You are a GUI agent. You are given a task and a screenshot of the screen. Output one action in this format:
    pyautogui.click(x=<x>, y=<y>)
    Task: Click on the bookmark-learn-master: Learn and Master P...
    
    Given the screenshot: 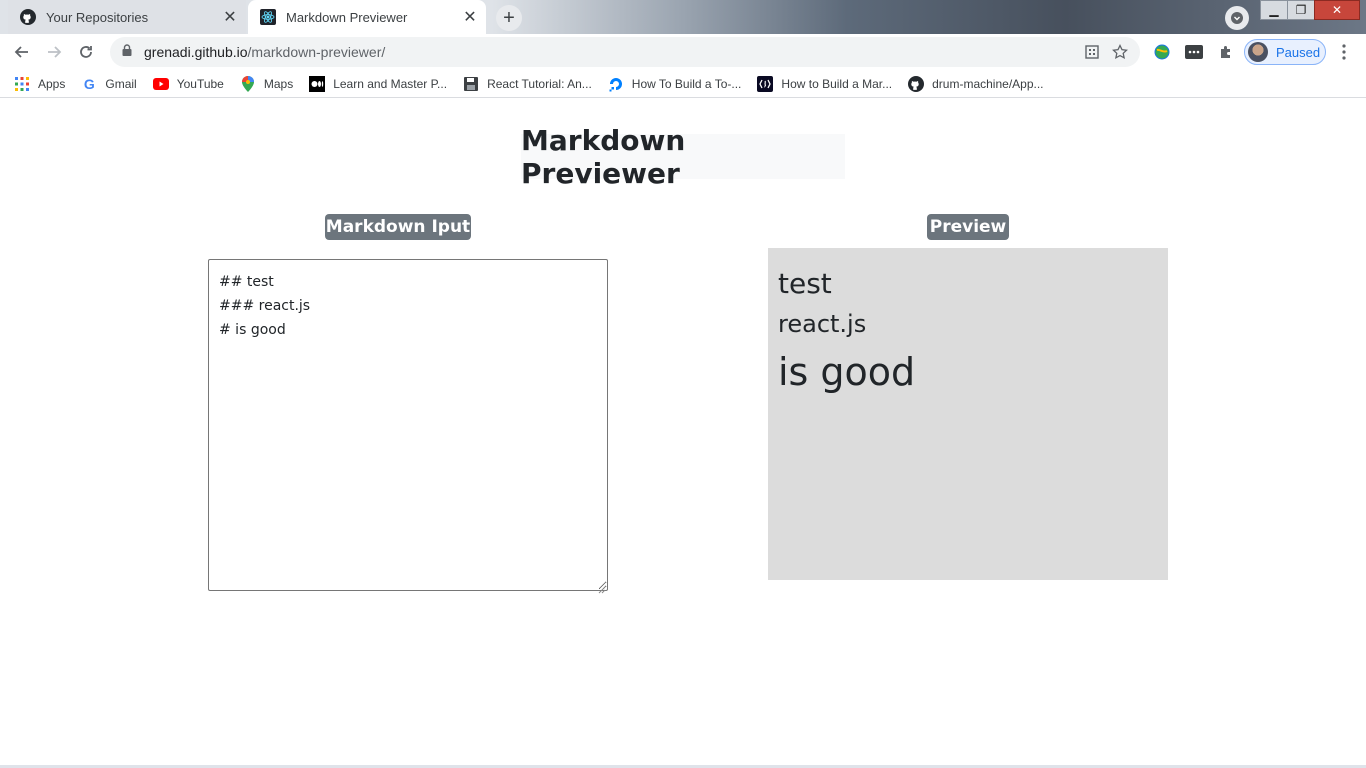 What is the action you would take?
    pyautogui.click(x=378, y=84)
    